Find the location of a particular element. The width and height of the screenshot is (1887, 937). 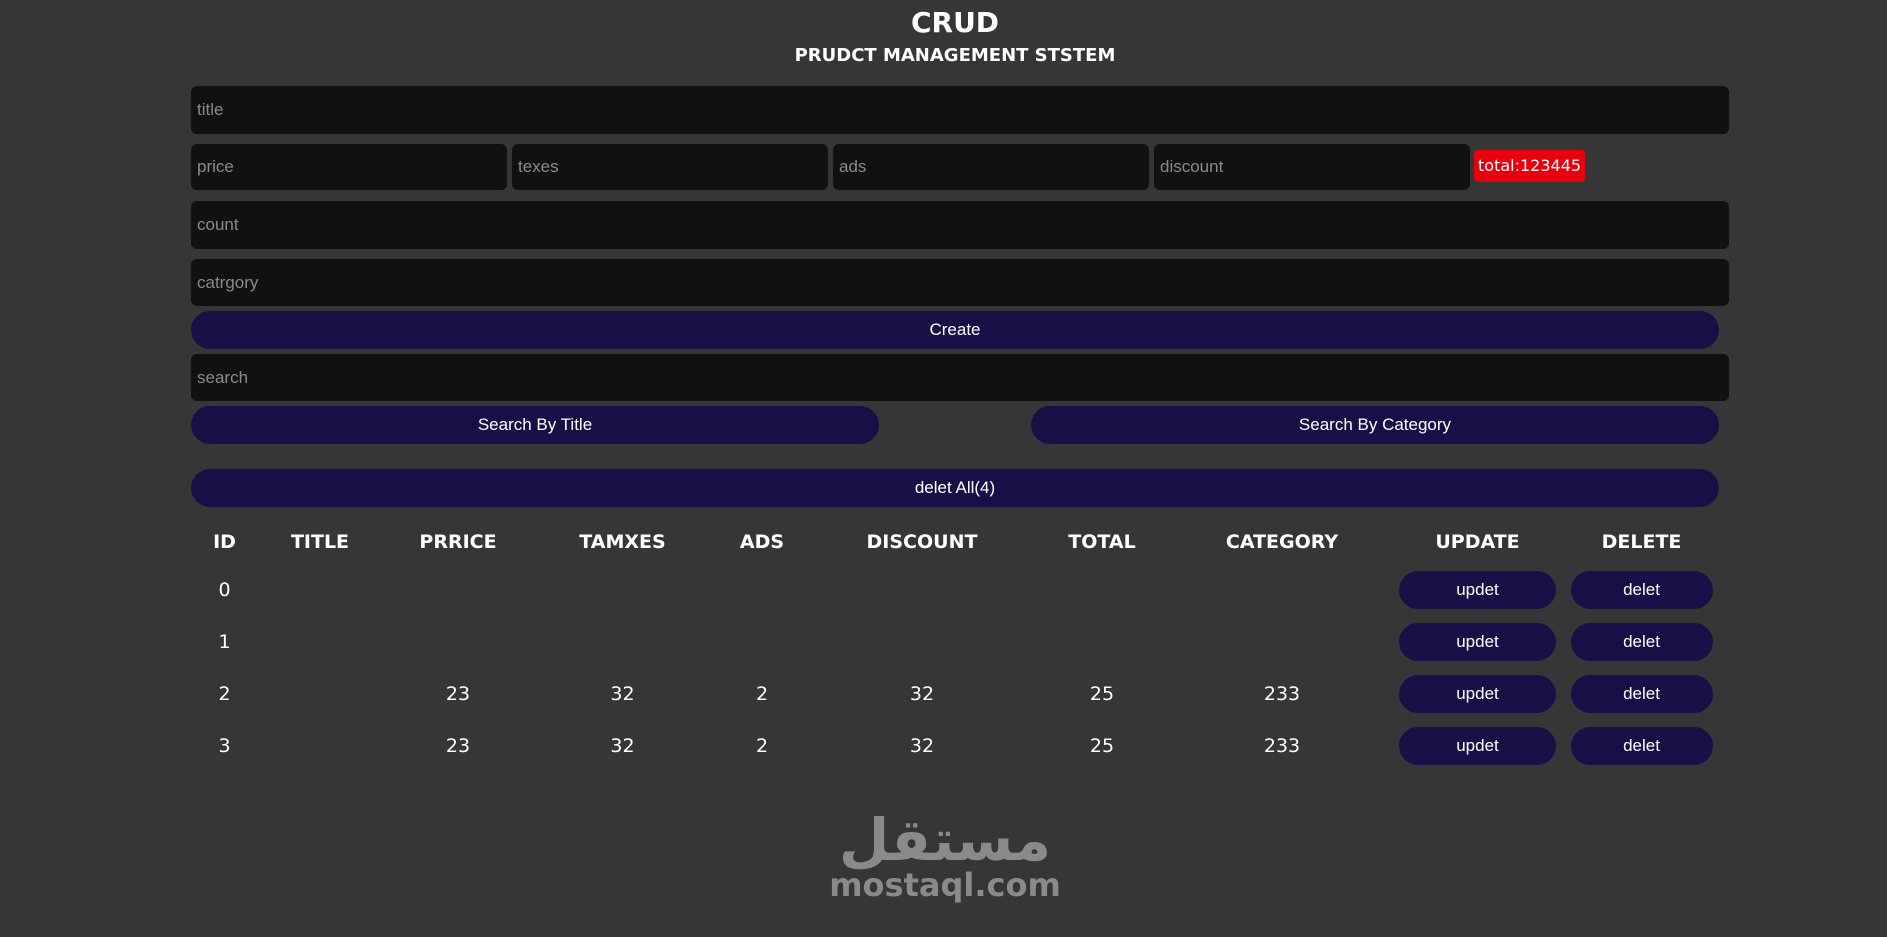

cell-id: 1 is located at coordinates (224, 642).